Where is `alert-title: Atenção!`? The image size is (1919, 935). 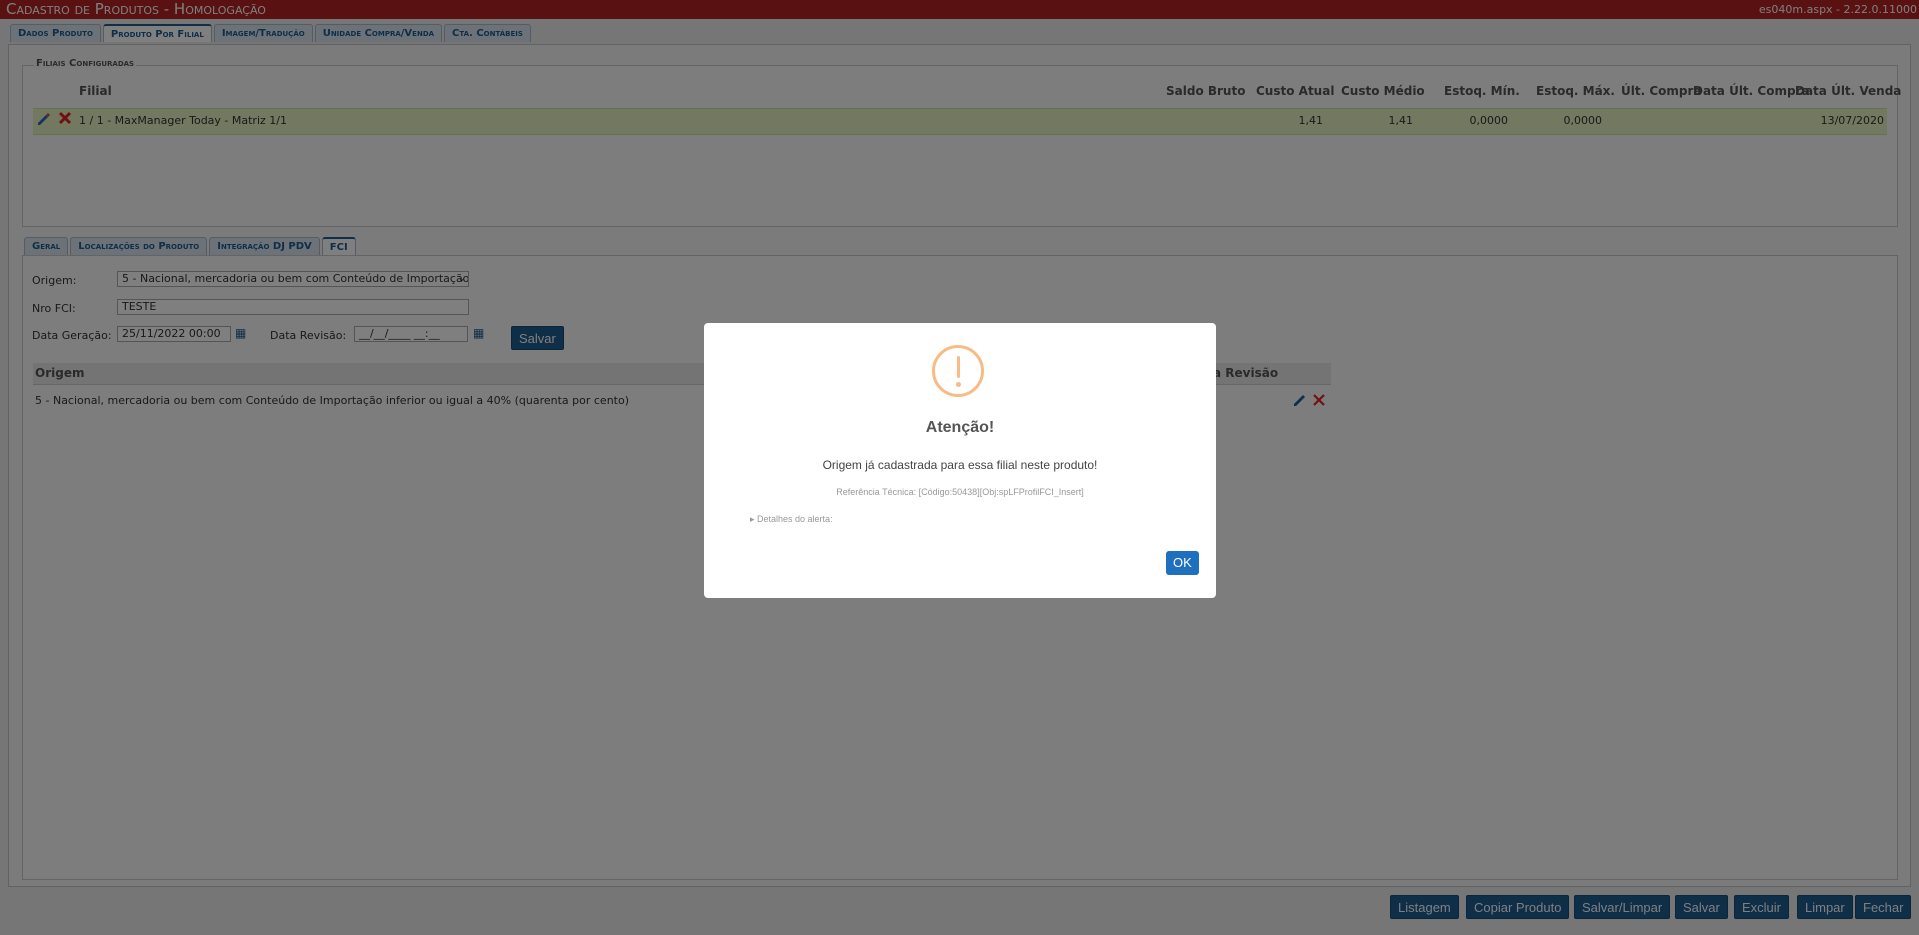
alert-title: Atenção! is located at coordinates (960, 427).